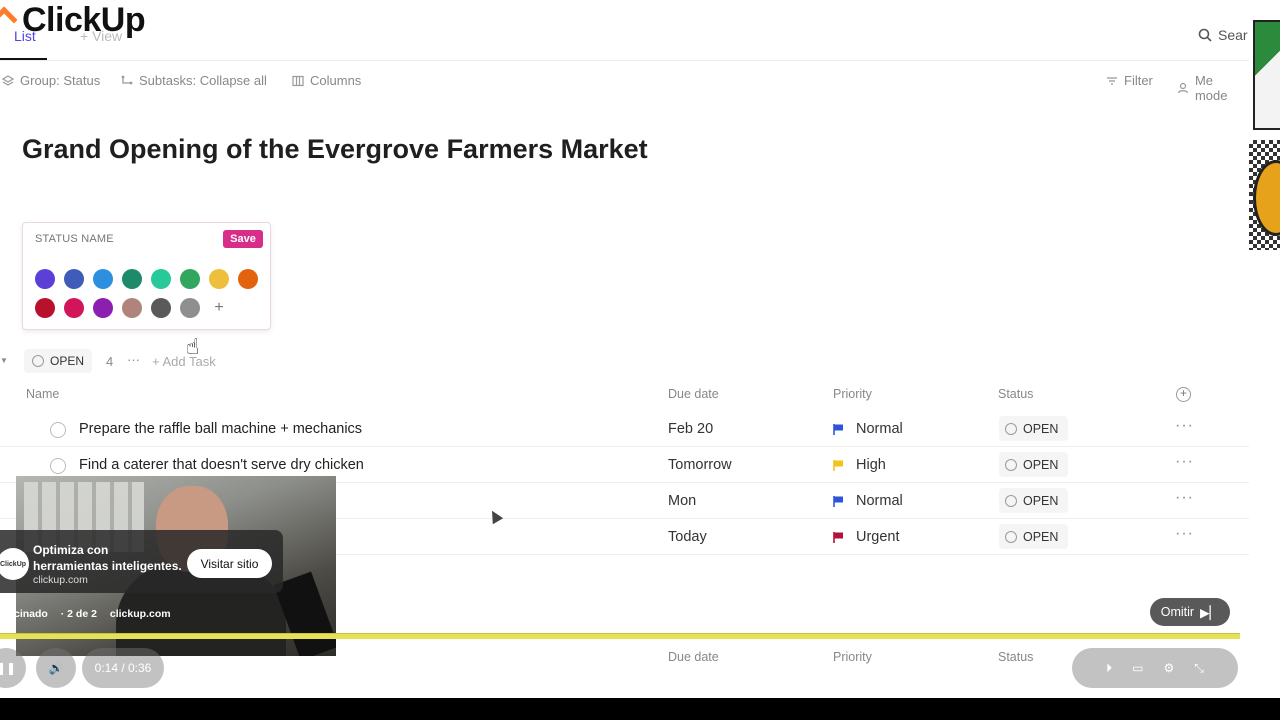 The height and width of the screenshot is (720, 1280). What do you see at coordinates (871, 465) in the screenshot?
I see `task-priority: High` at bounding box center [871, 465].